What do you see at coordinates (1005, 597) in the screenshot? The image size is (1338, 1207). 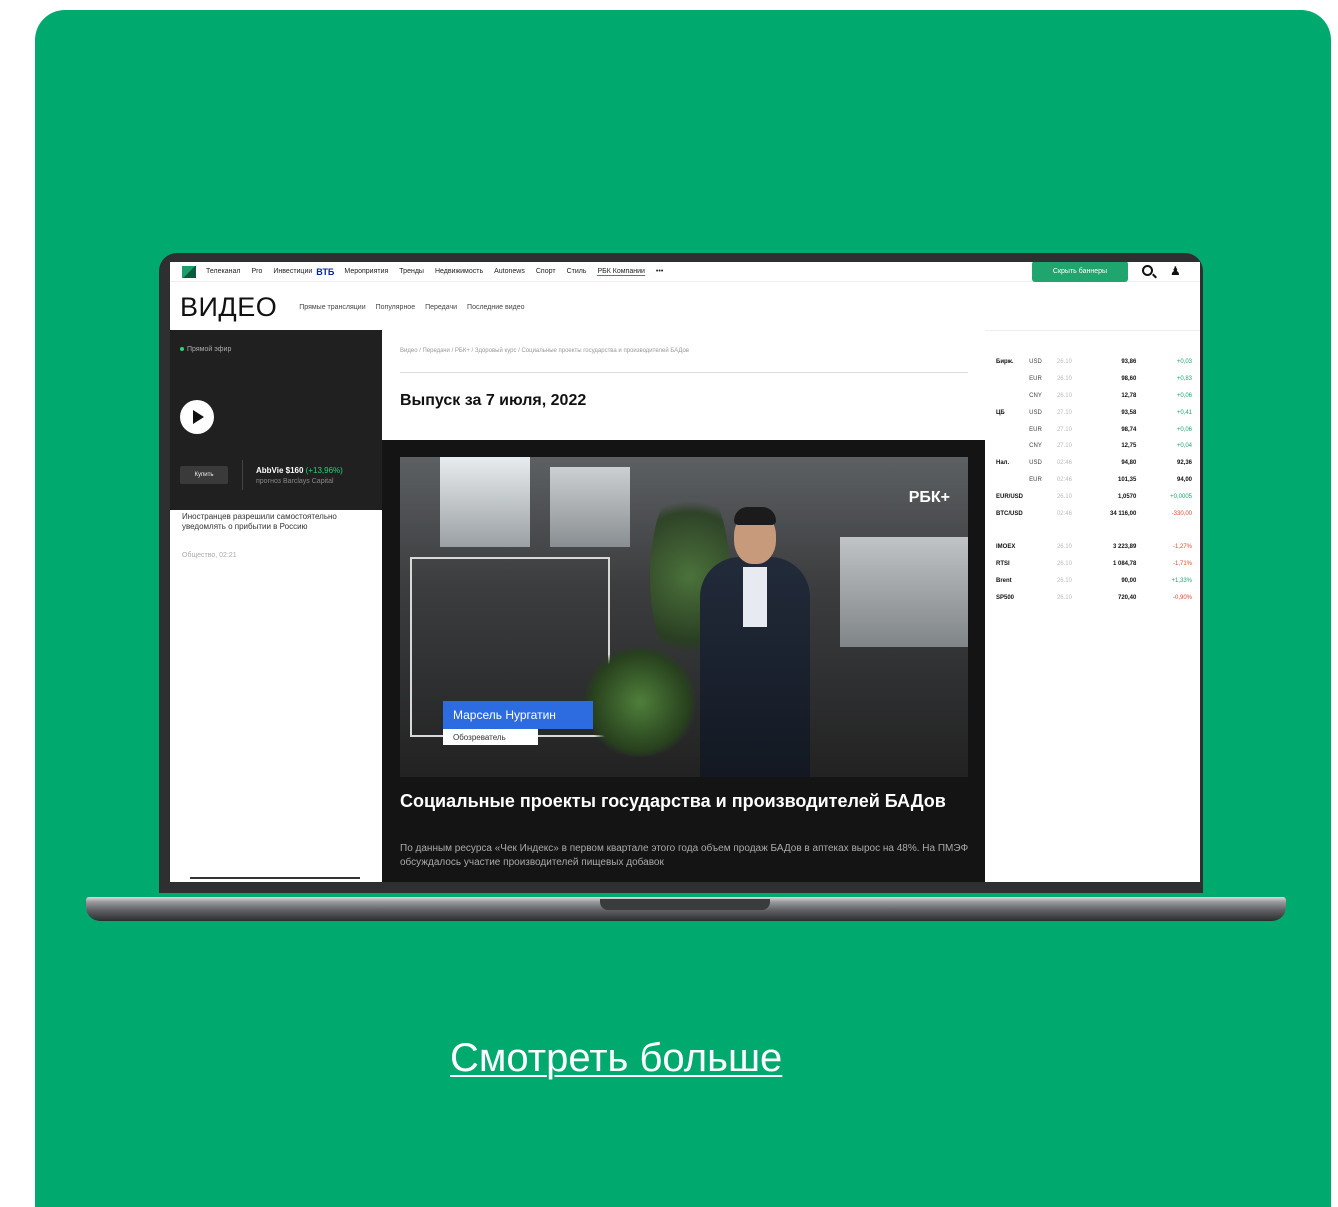 I see `rates-cell-group: SP500` at bounding box center [1005, 597].